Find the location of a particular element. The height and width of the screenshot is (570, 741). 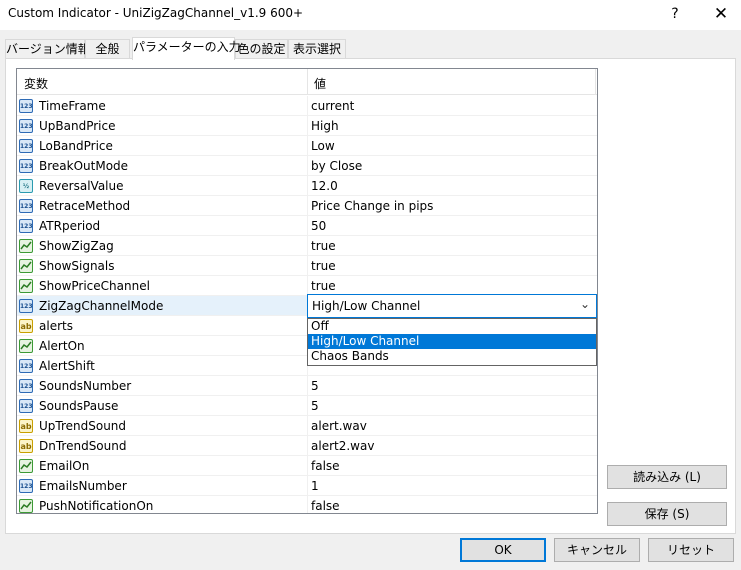

load-button: 読み込み (L) is located at coordinates (667, 477).